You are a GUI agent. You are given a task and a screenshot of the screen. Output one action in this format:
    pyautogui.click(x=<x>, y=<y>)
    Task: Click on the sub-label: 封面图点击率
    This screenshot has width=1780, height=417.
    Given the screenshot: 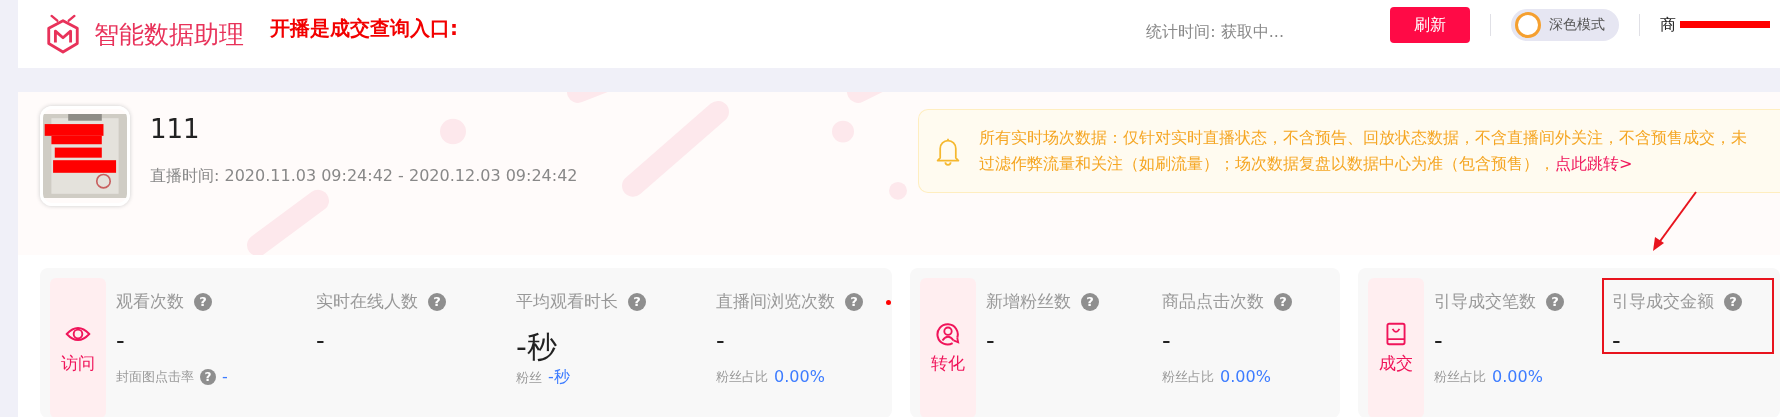 What is the action you would take?
    pyautogui.click(x=155, y=376)
    